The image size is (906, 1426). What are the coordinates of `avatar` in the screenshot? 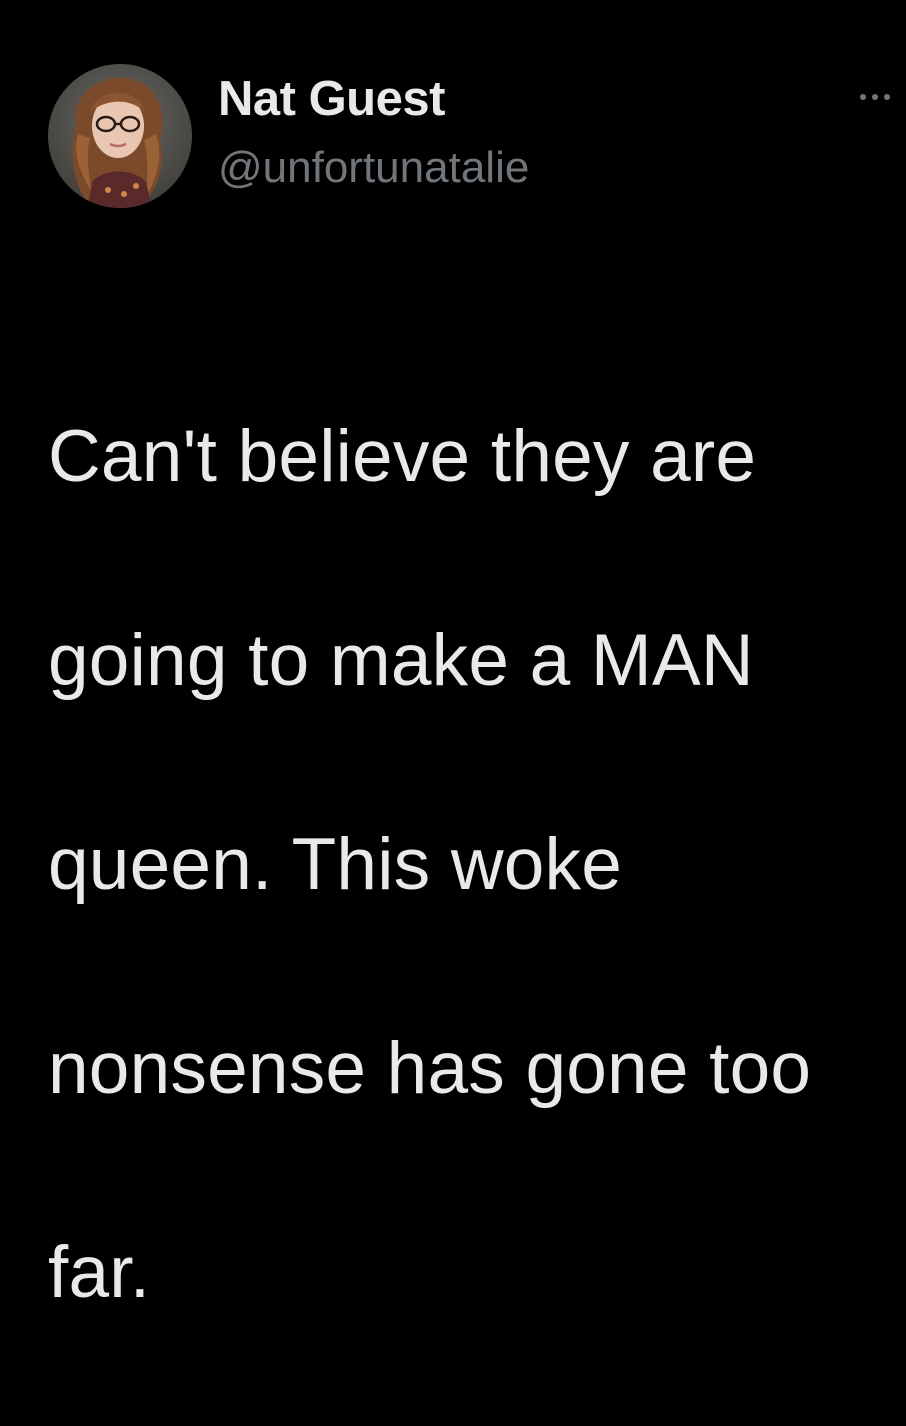 It's located at (120, 136).